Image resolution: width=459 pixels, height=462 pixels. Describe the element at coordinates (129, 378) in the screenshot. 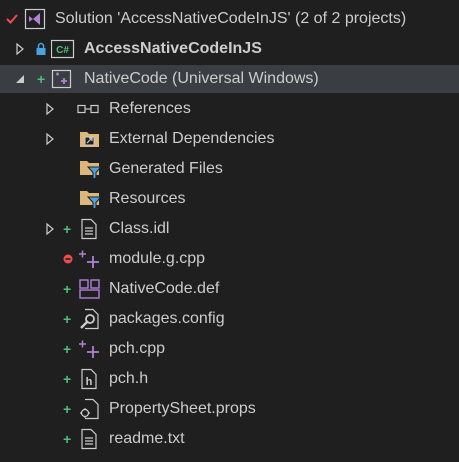

I see `tree-item-label: pch.h` at that location.